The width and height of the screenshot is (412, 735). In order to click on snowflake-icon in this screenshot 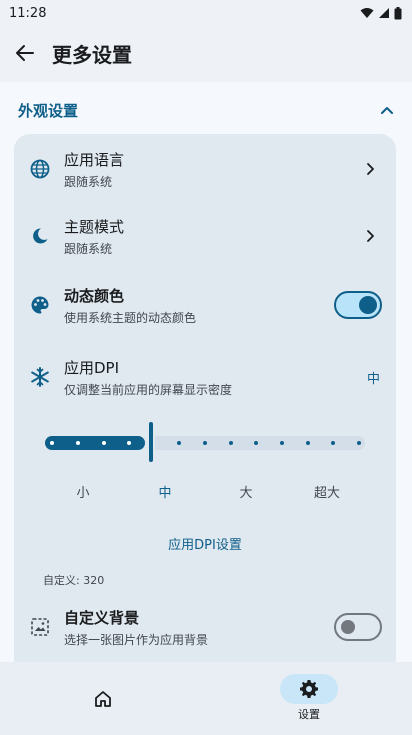, I will do `click(40, 377)`.